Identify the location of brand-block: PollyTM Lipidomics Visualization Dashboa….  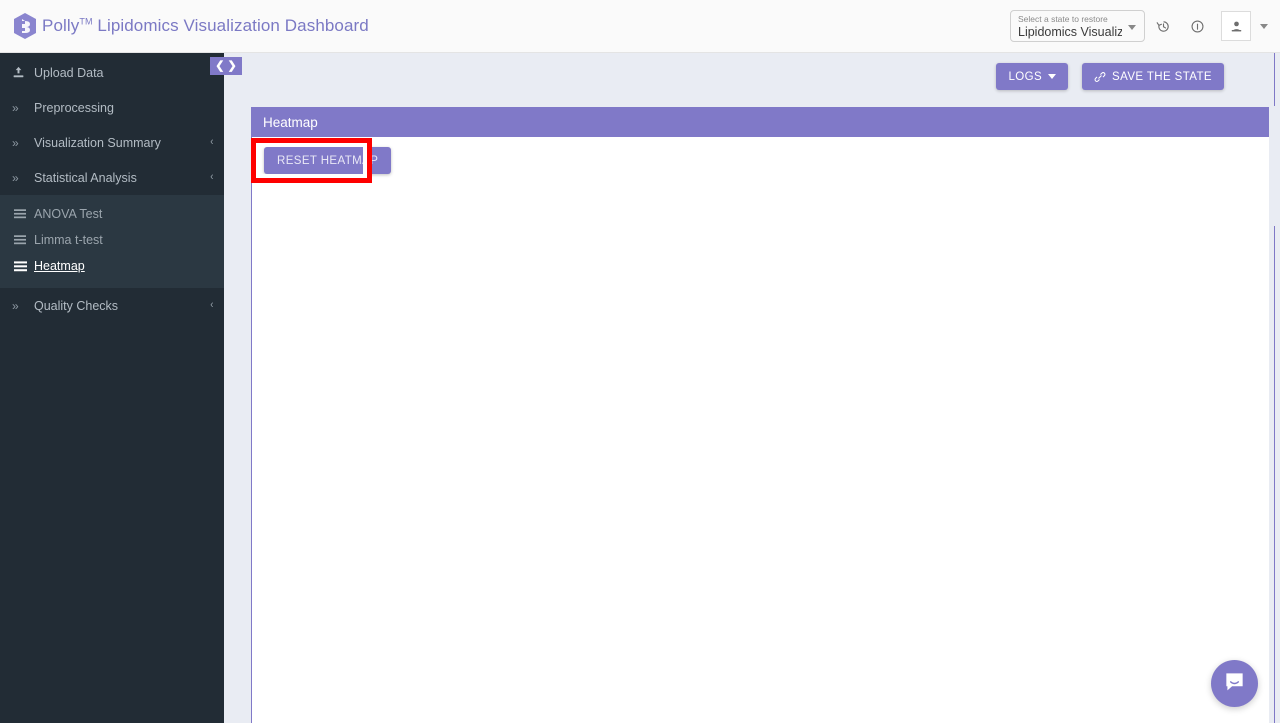
(184, 26).